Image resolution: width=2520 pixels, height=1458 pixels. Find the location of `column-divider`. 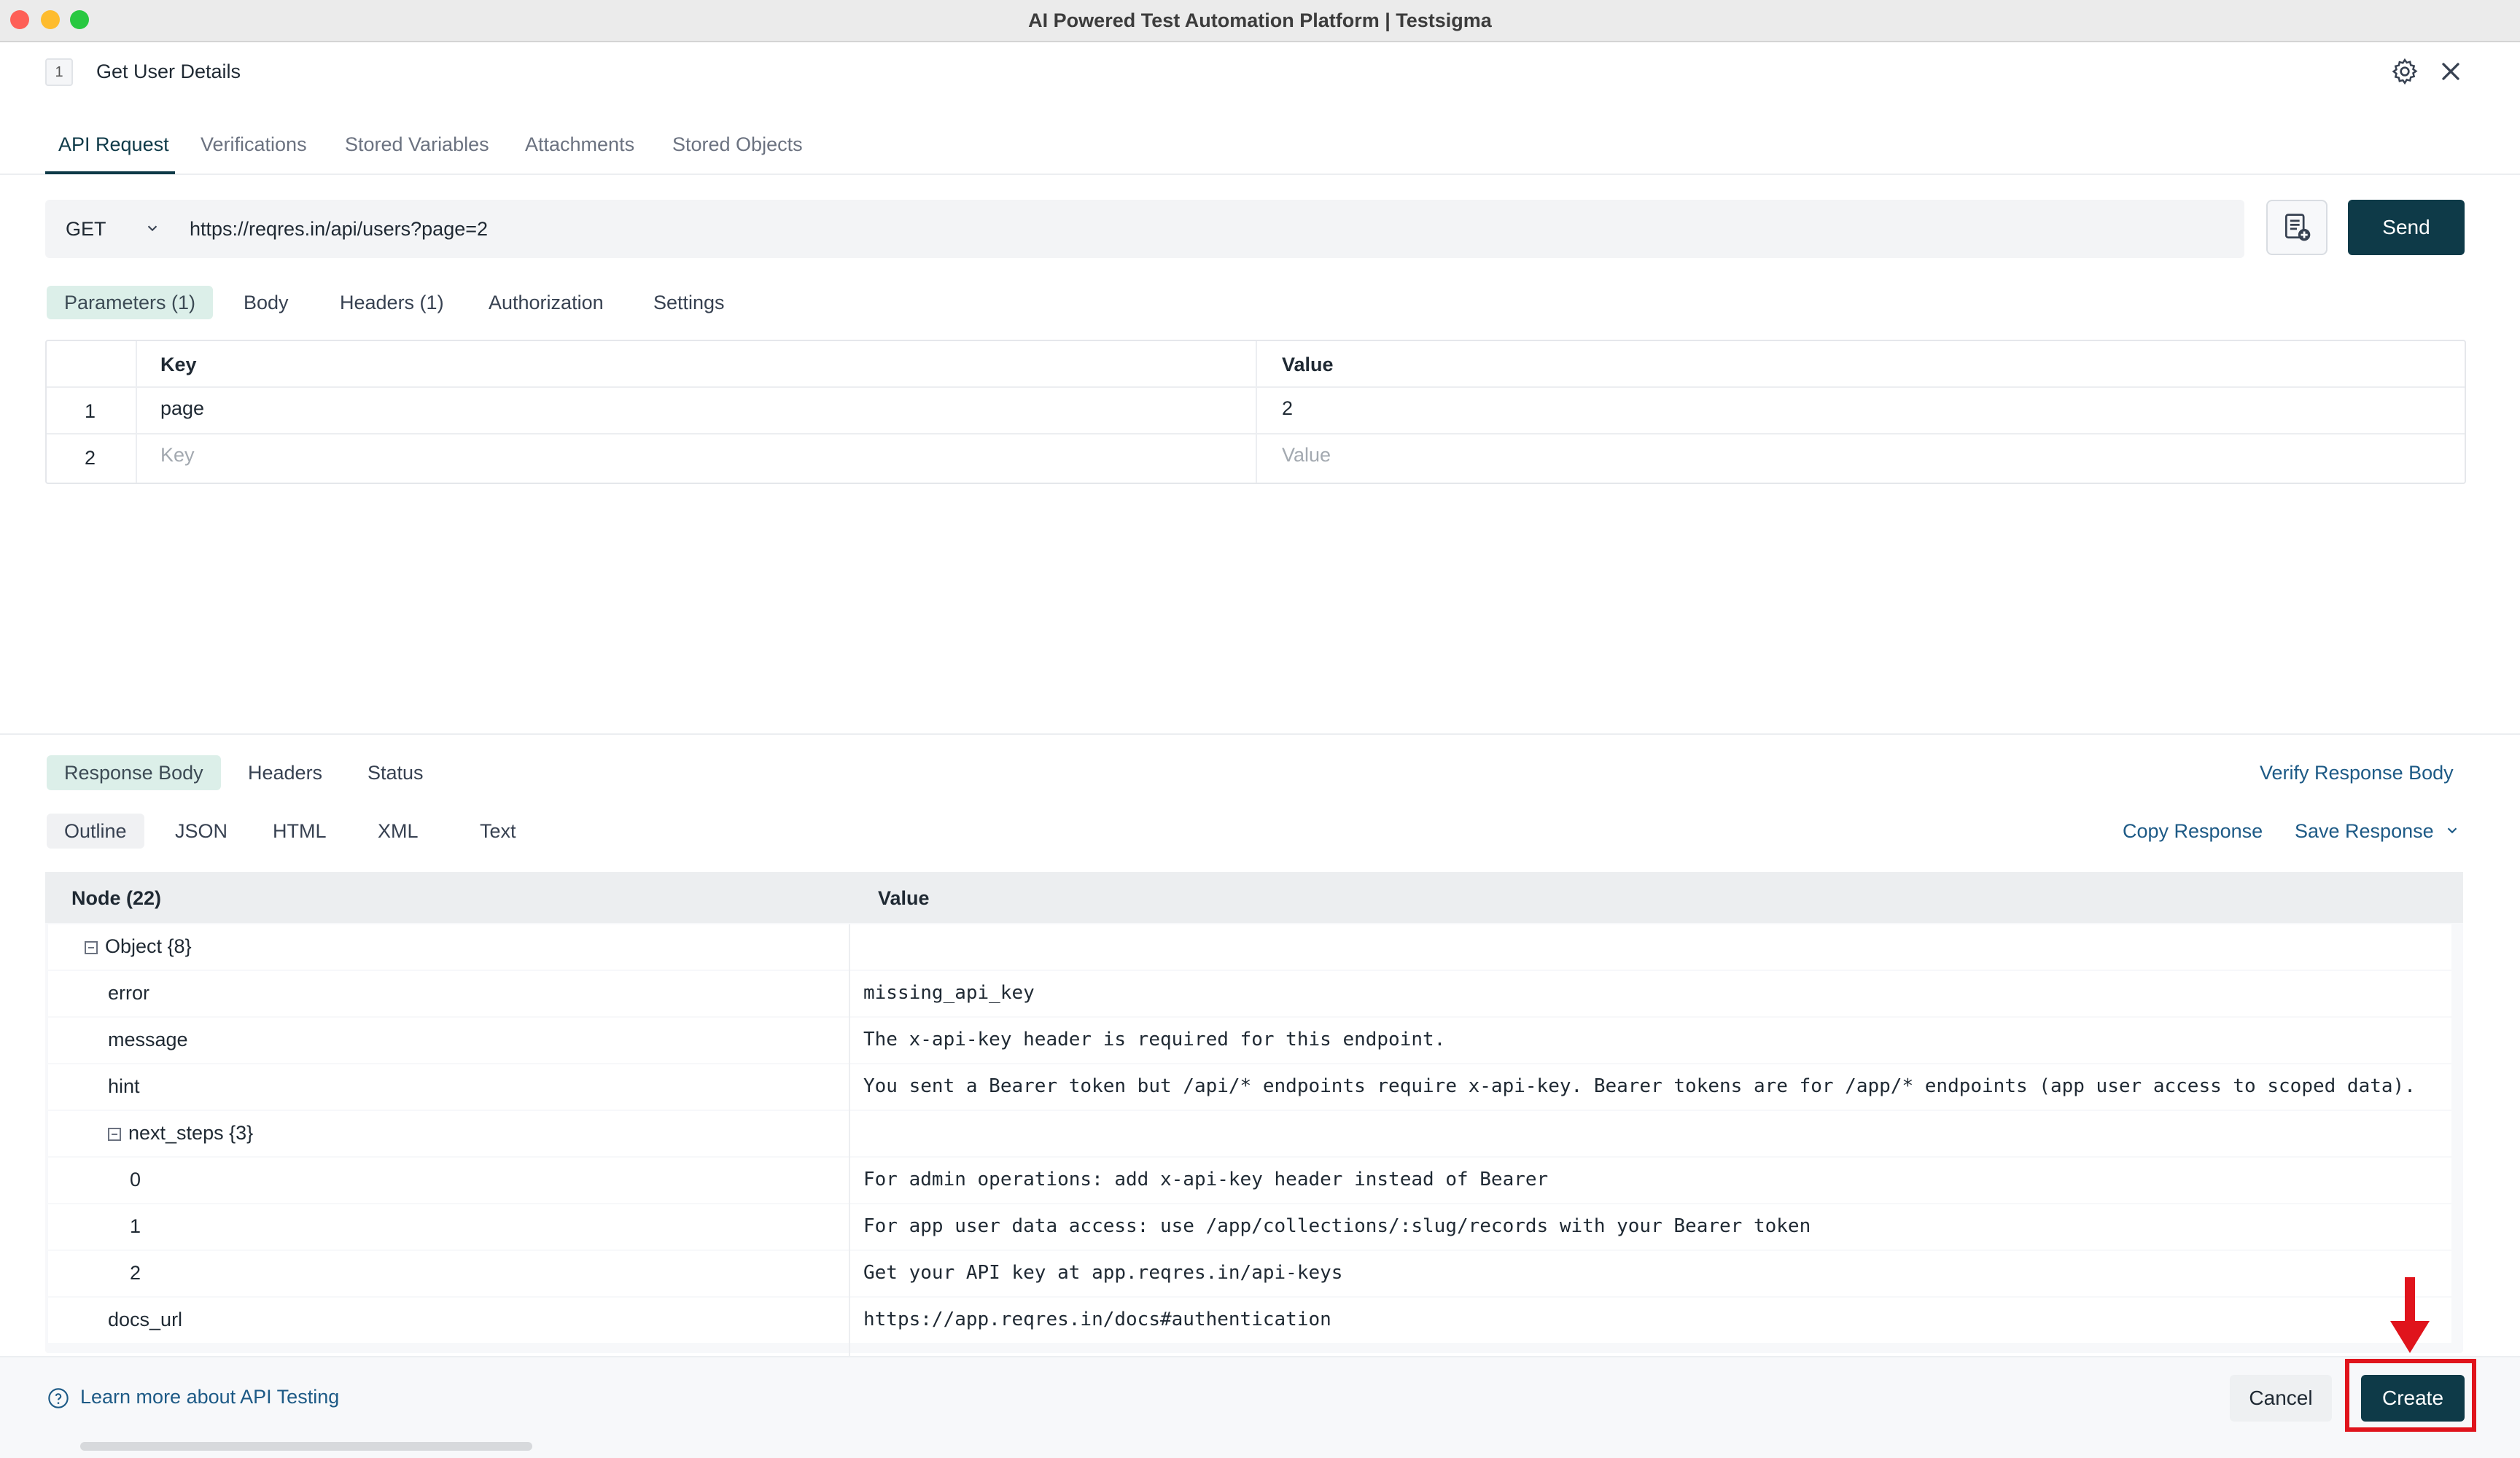

column-divider is located at coordinates (849, 1140).